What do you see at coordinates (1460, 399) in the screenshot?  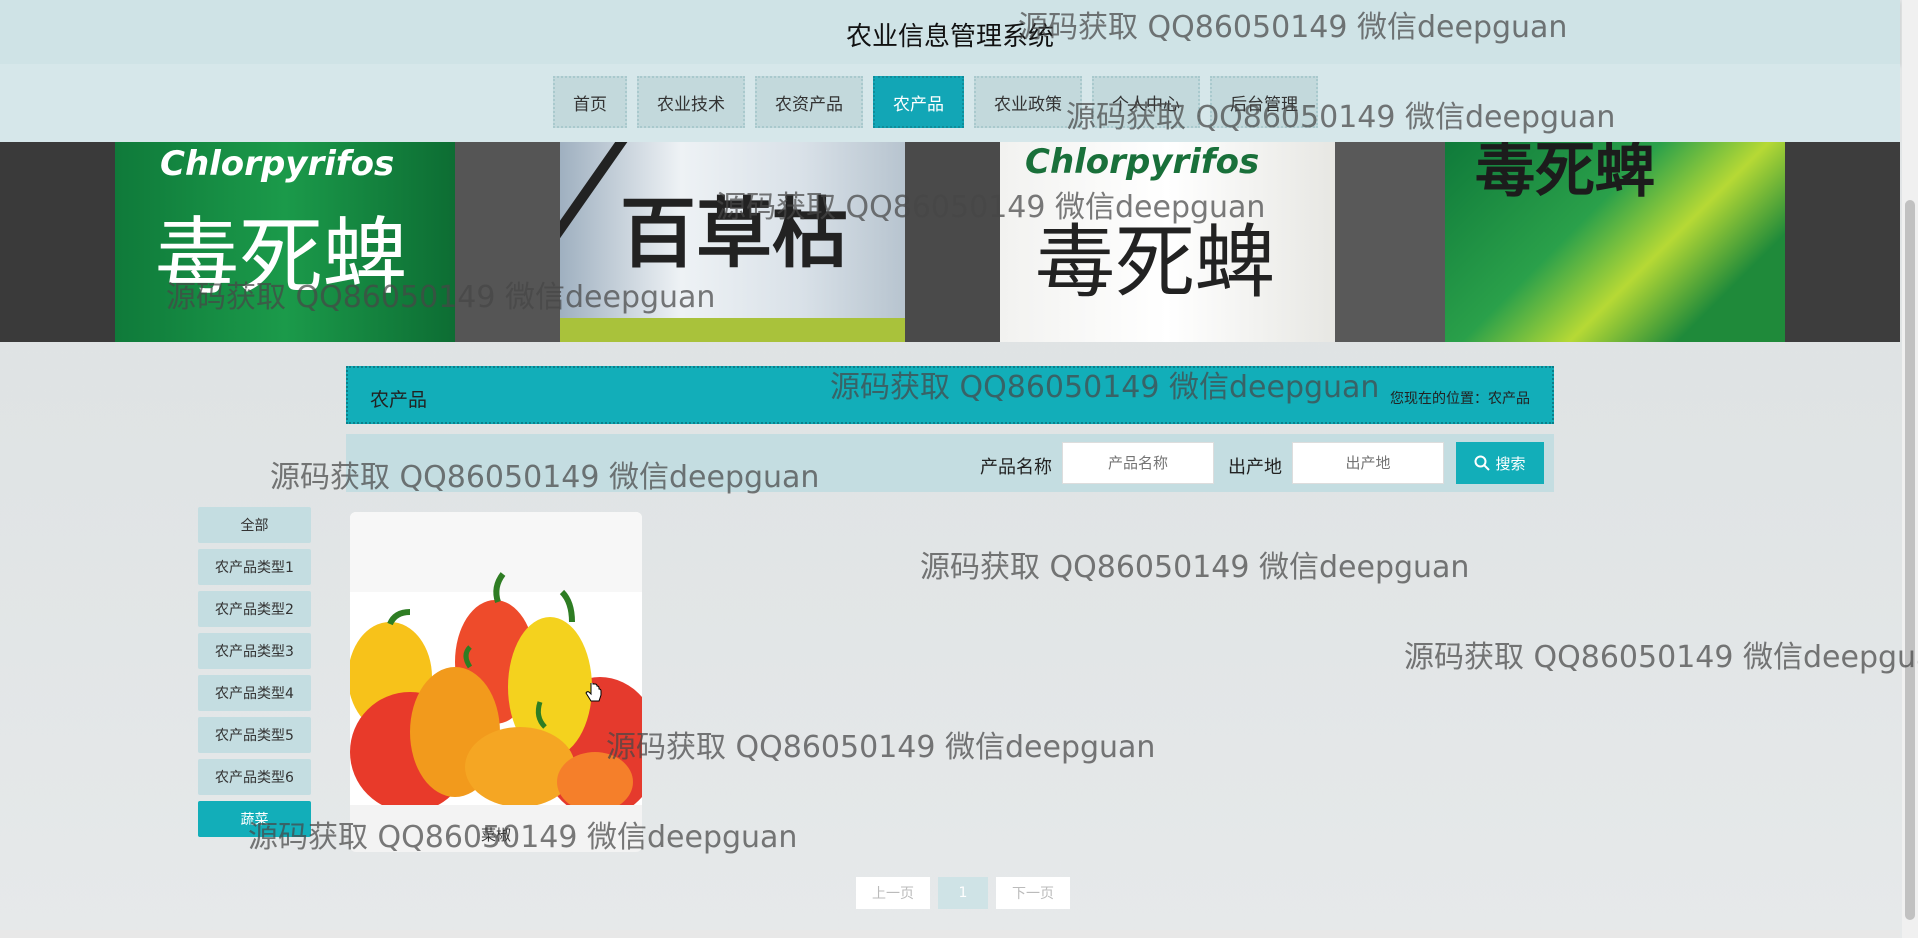 I see `breadcrumb: 您现在的位置：农产品` at bounding box center [1460, 399].